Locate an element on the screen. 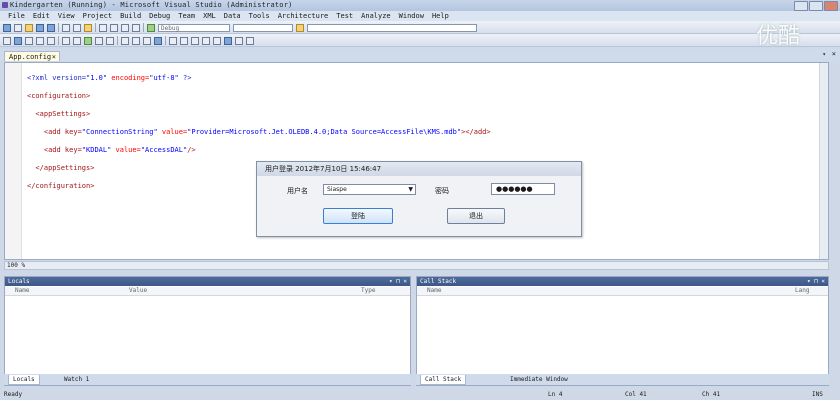  navigate-forward-icon is located at coordinates (136, 27).